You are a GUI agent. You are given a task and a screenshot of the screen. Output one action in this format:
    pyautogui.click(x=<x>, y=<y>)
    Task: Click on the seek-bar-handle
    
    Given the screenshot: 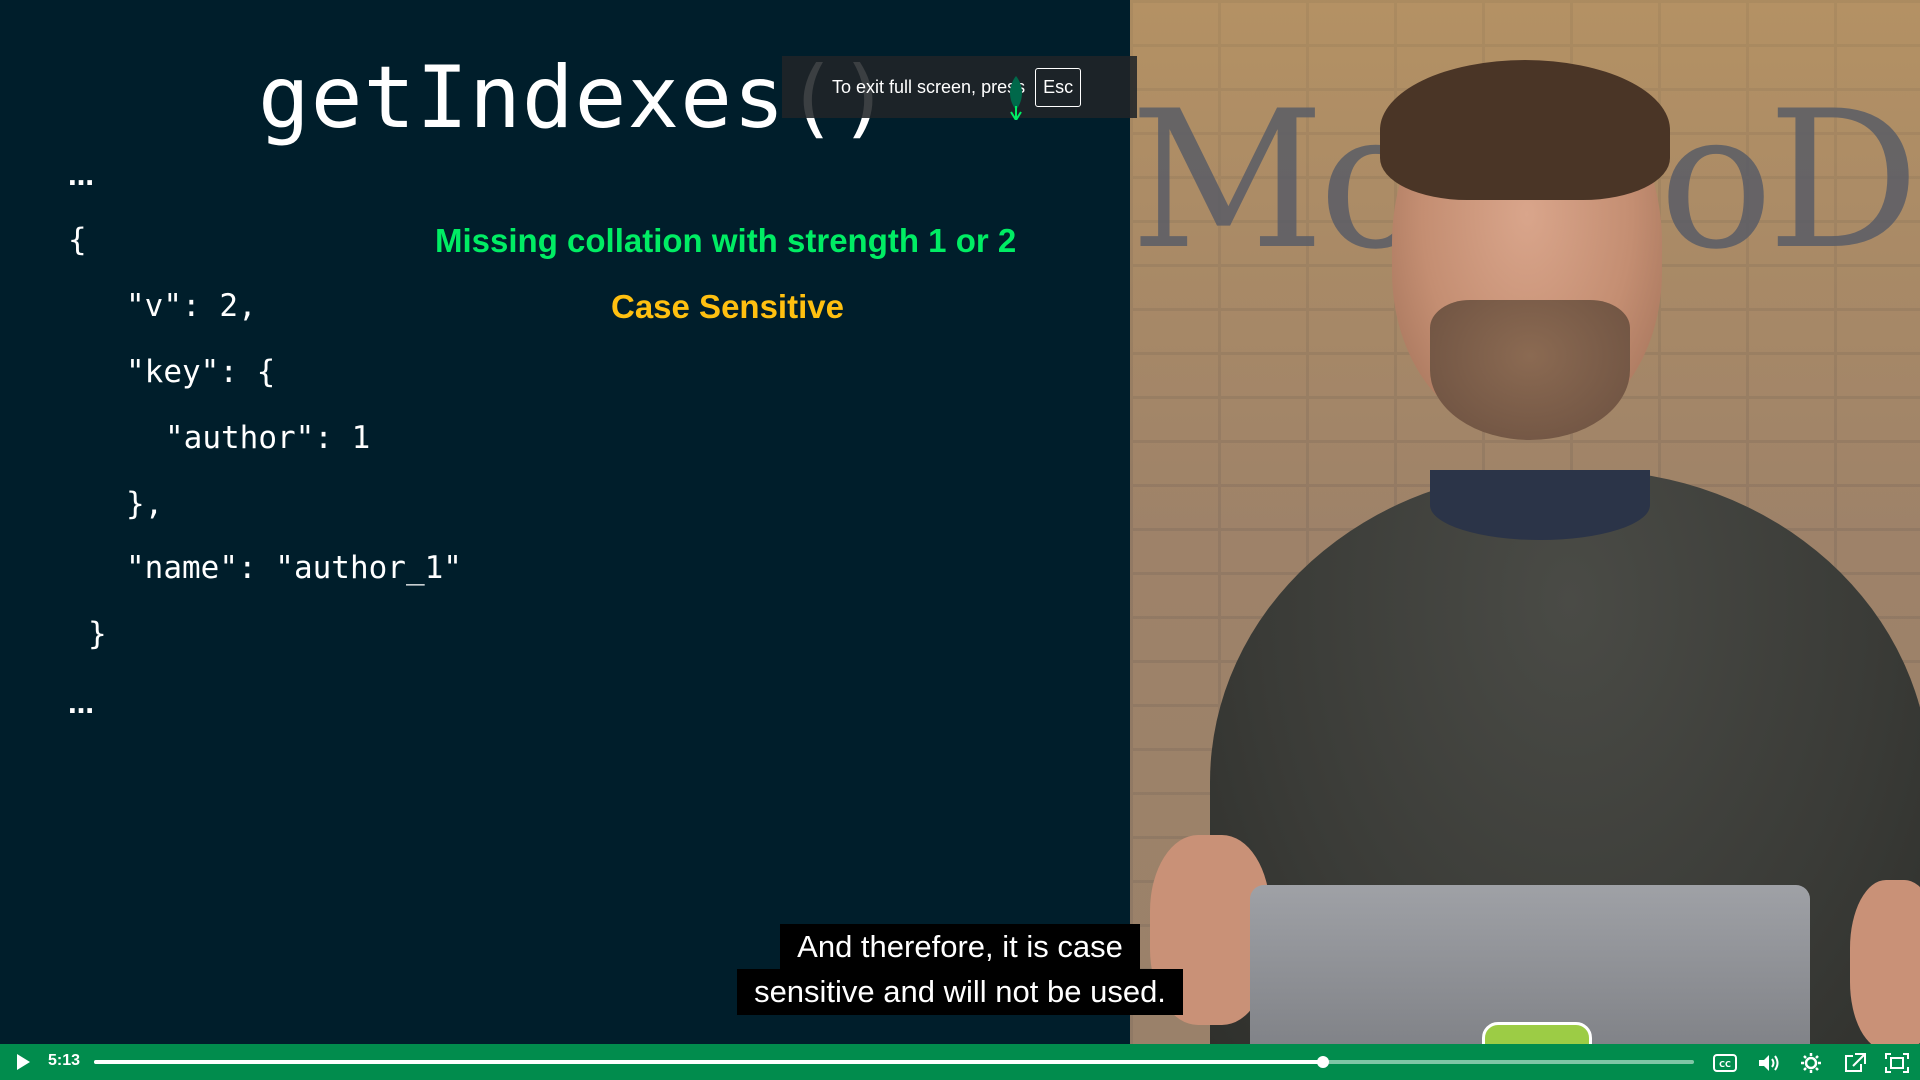 What is the action you would take?
    pyautogui.click(x=1322, y=1062)
    